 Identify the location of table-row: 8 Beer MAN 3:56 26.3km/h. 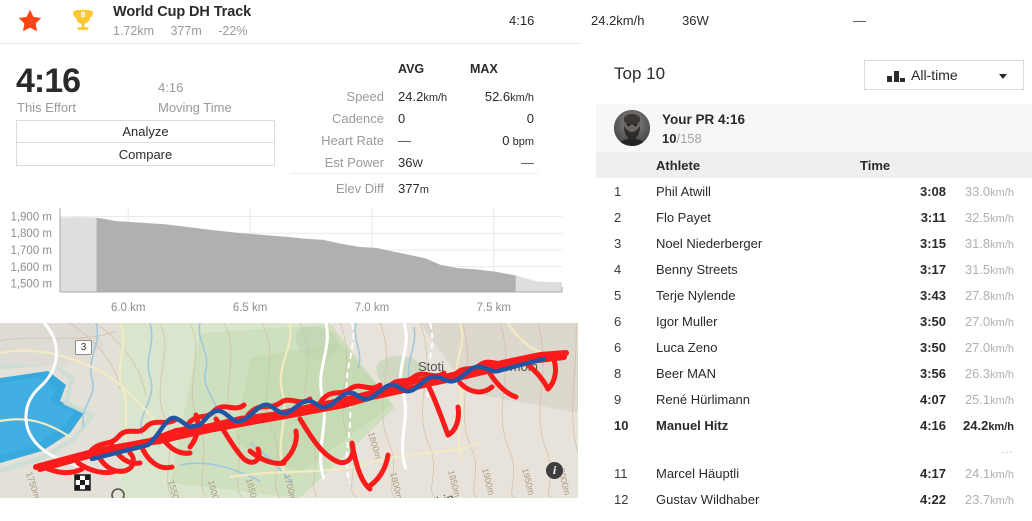
(814, 373).